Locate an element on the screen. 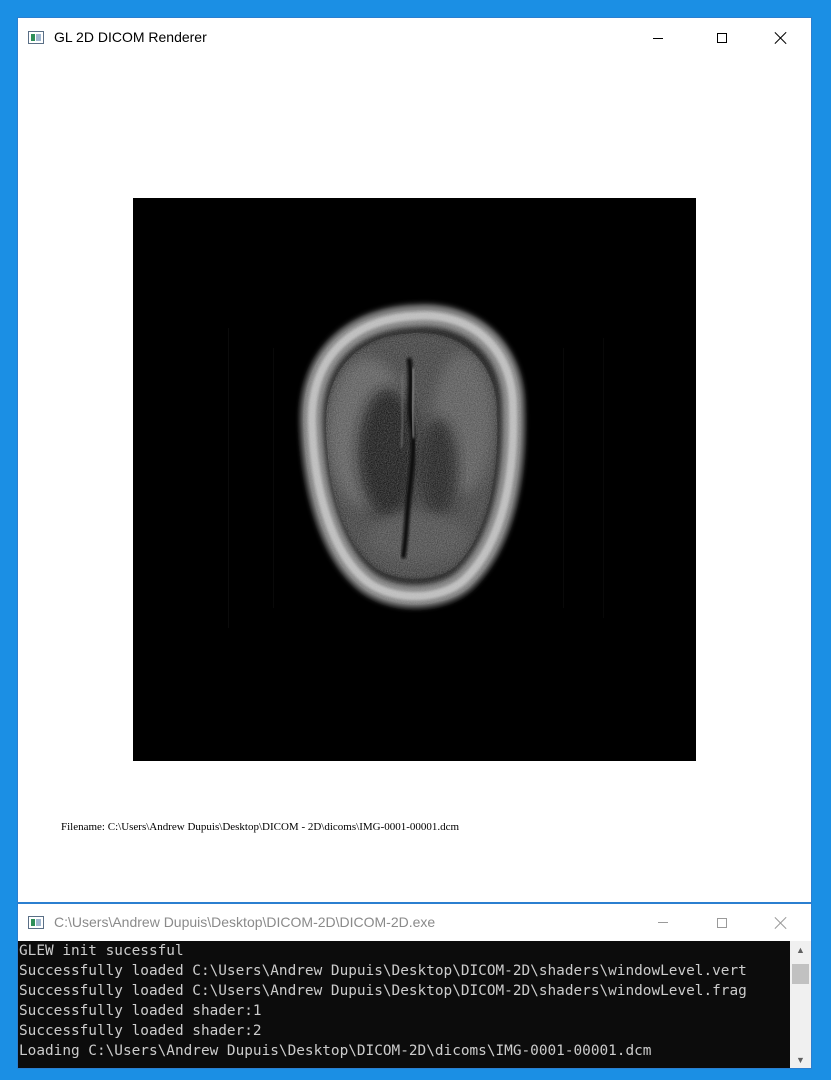  close-button is located at coordinates (781, 38).